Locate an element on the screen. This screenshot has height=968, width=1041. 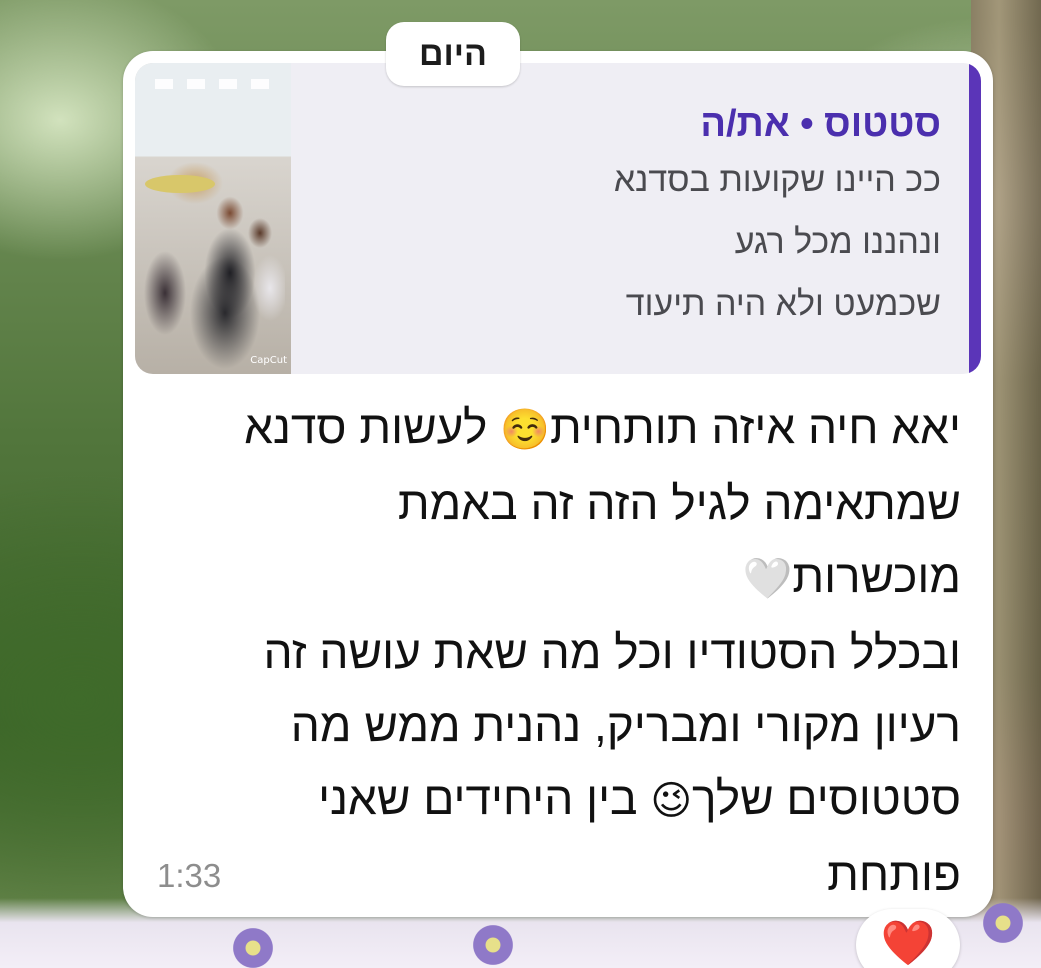
status-thumbnail: CapCut is located at coordinates (213, 218).